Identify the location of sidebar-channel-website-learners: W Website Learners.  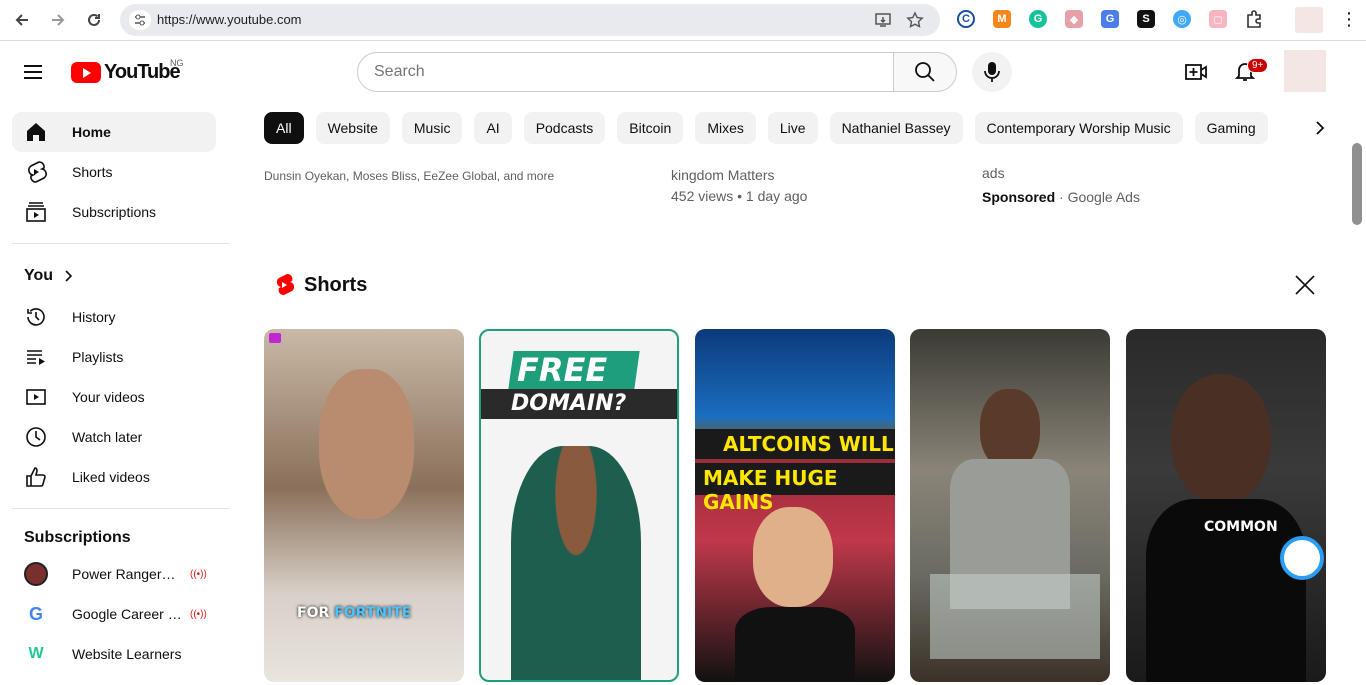
(114, 654).